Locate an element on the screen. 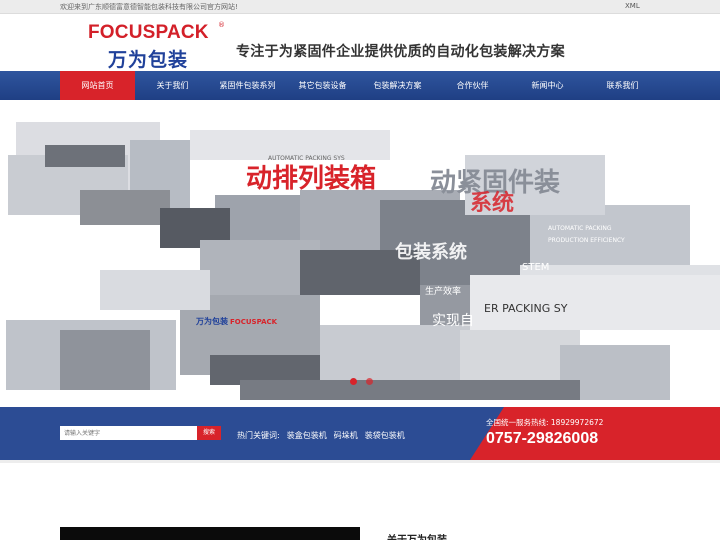 The height and width of the screenshot is (540, 720). banner-caption: AUTOMATIC PACKING is located at coordinates (580, 228).